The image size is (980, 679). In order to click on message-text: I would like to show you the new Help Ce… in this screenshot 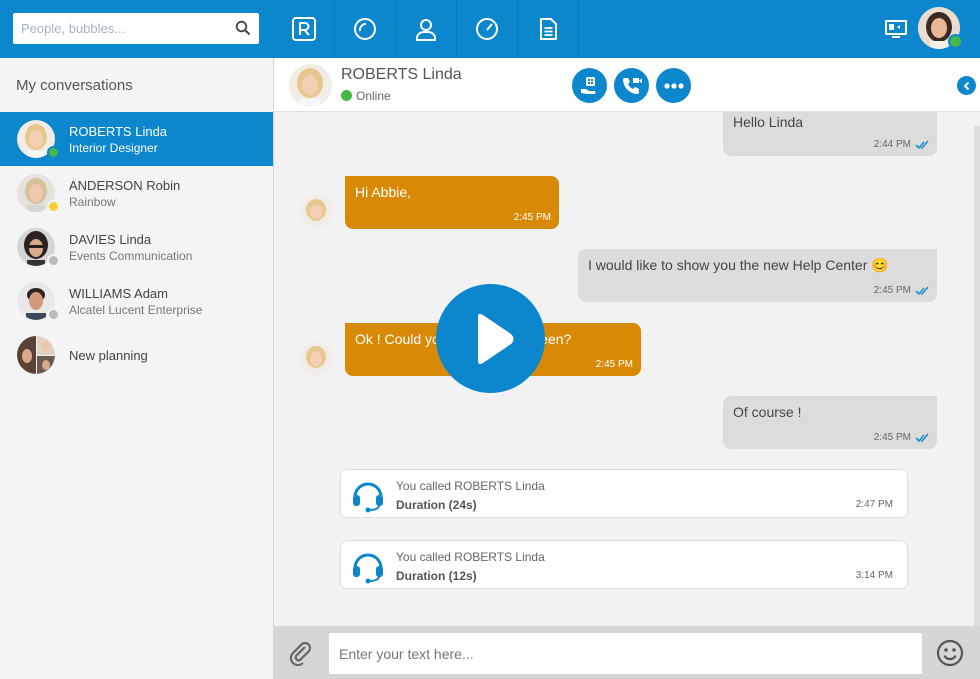, I will do `click(738, 265)`.